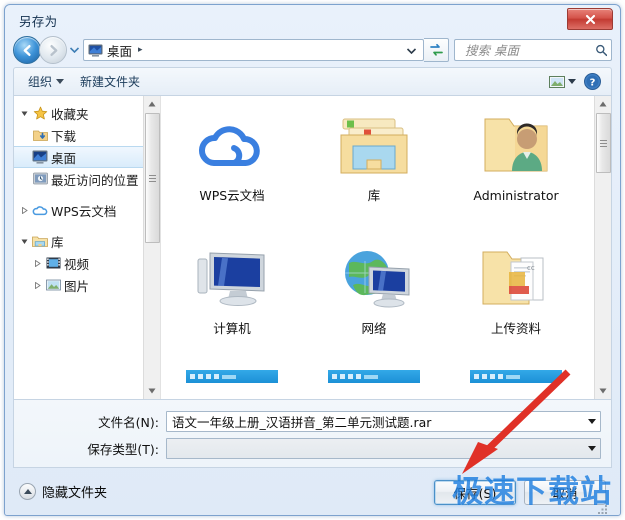 The image size is (625, 520). What do you see at coordinates (374, 145) in the screenshot?
I see `library-folder-icon` at bounding box center [374, 145].